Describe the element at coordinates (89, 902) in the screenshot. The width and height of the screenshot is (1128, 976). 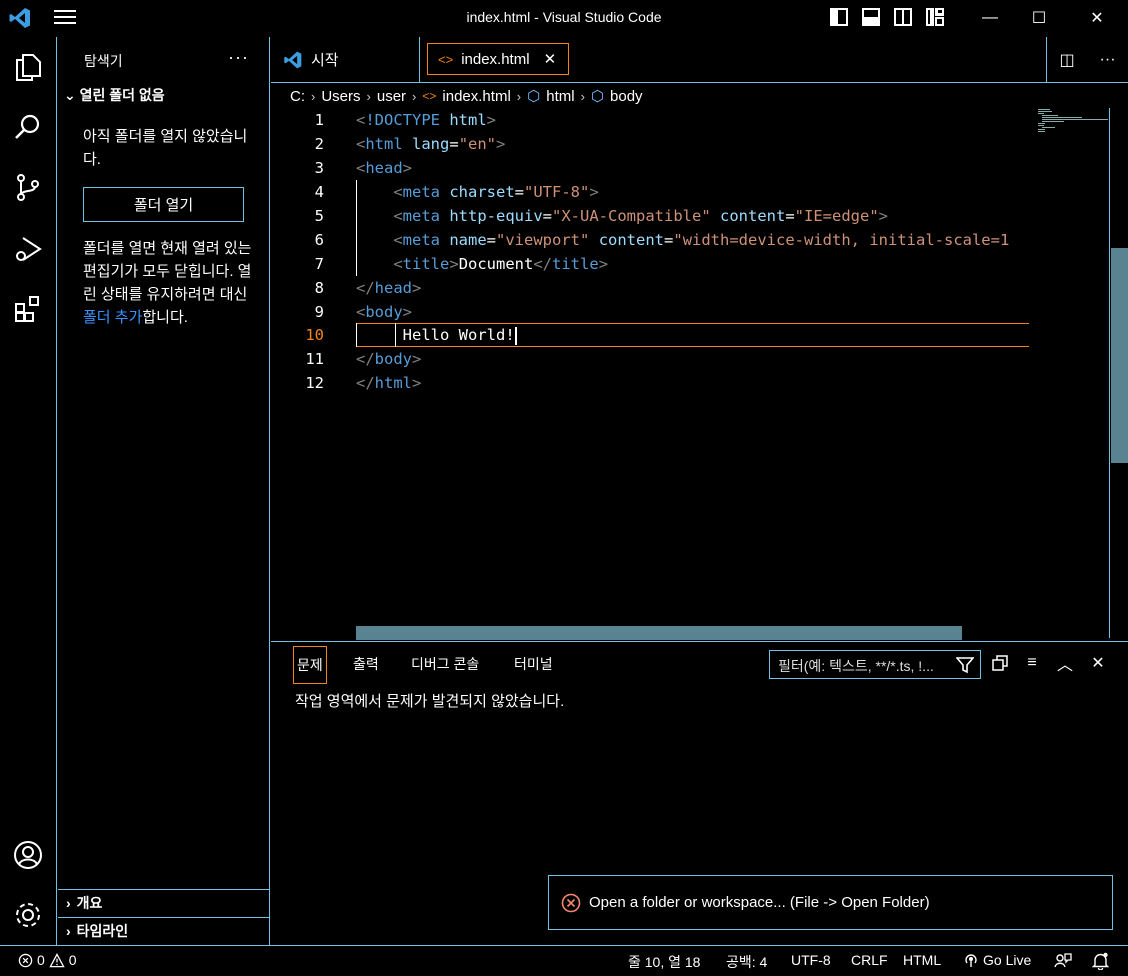
I see `outline-label: 개요` at that location.